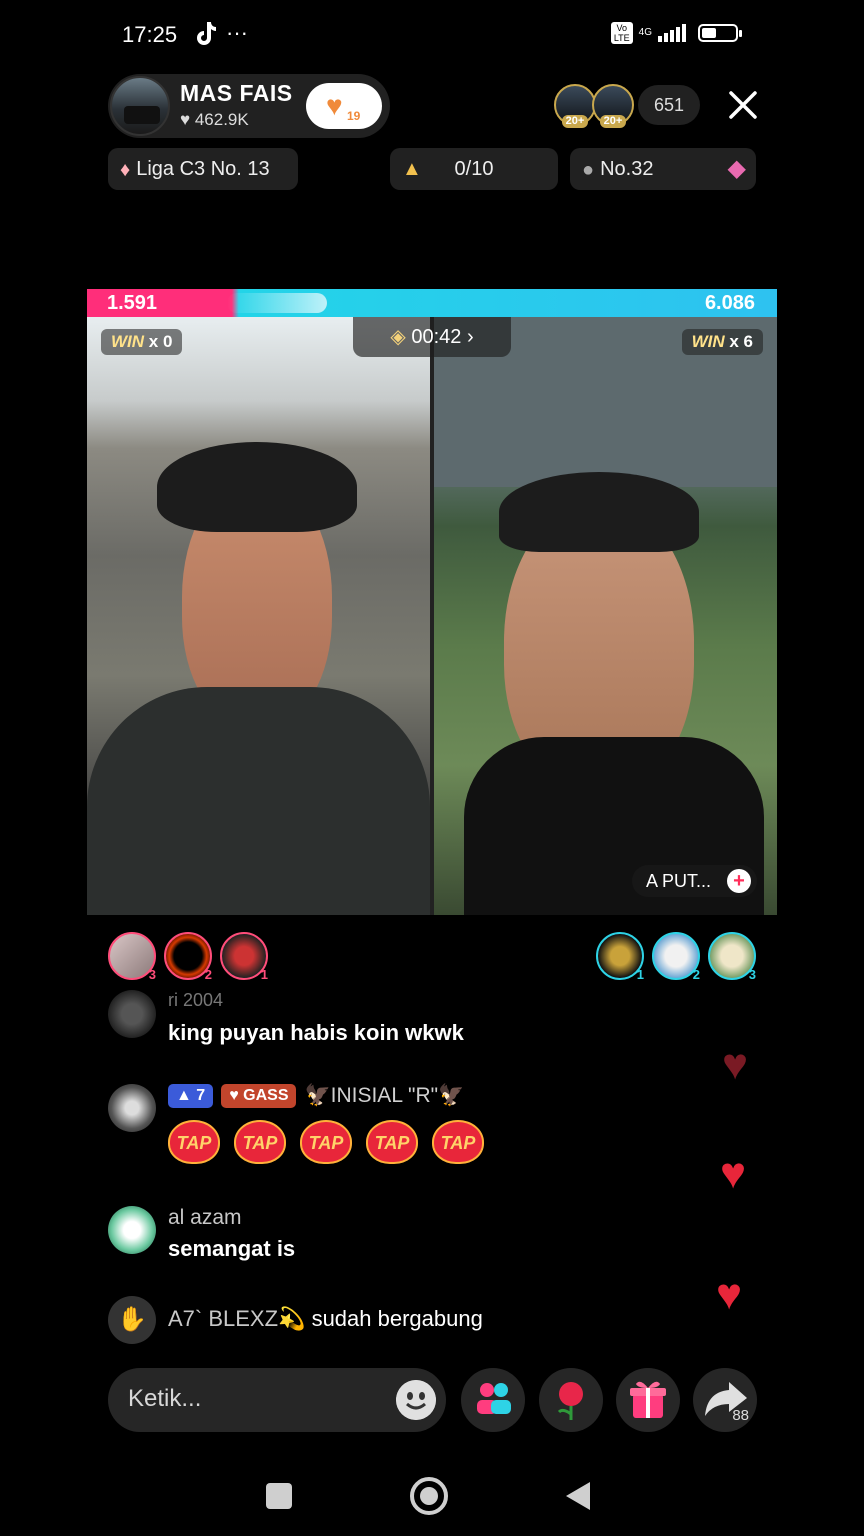 This screenshot has height=1536, width=864. What do you see at coordinates (416, 1400) in the screenshot?
I see `emoji-icon` at bounding box center [416, 1400].